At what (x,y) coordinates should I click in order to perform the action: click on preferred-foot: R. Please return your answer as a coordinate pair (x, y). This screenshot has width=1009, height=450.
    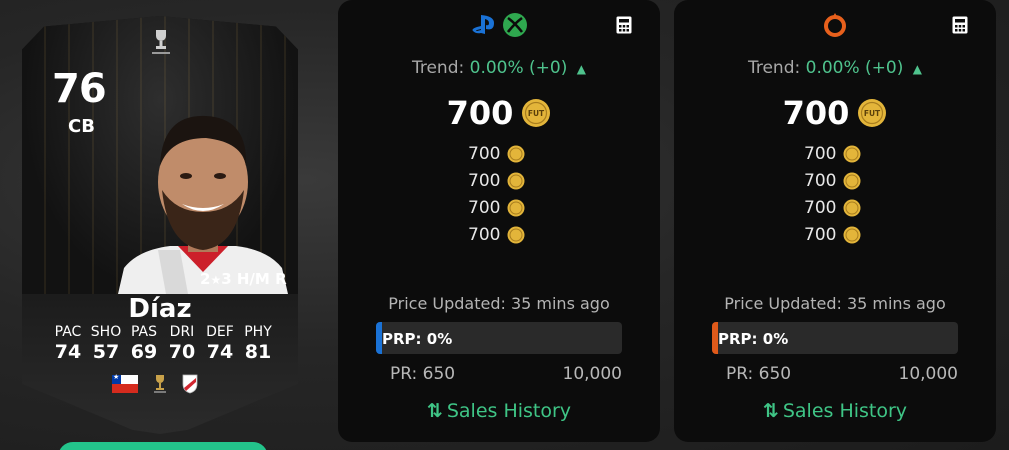
    Looking at the image, I should click on (281, 279).